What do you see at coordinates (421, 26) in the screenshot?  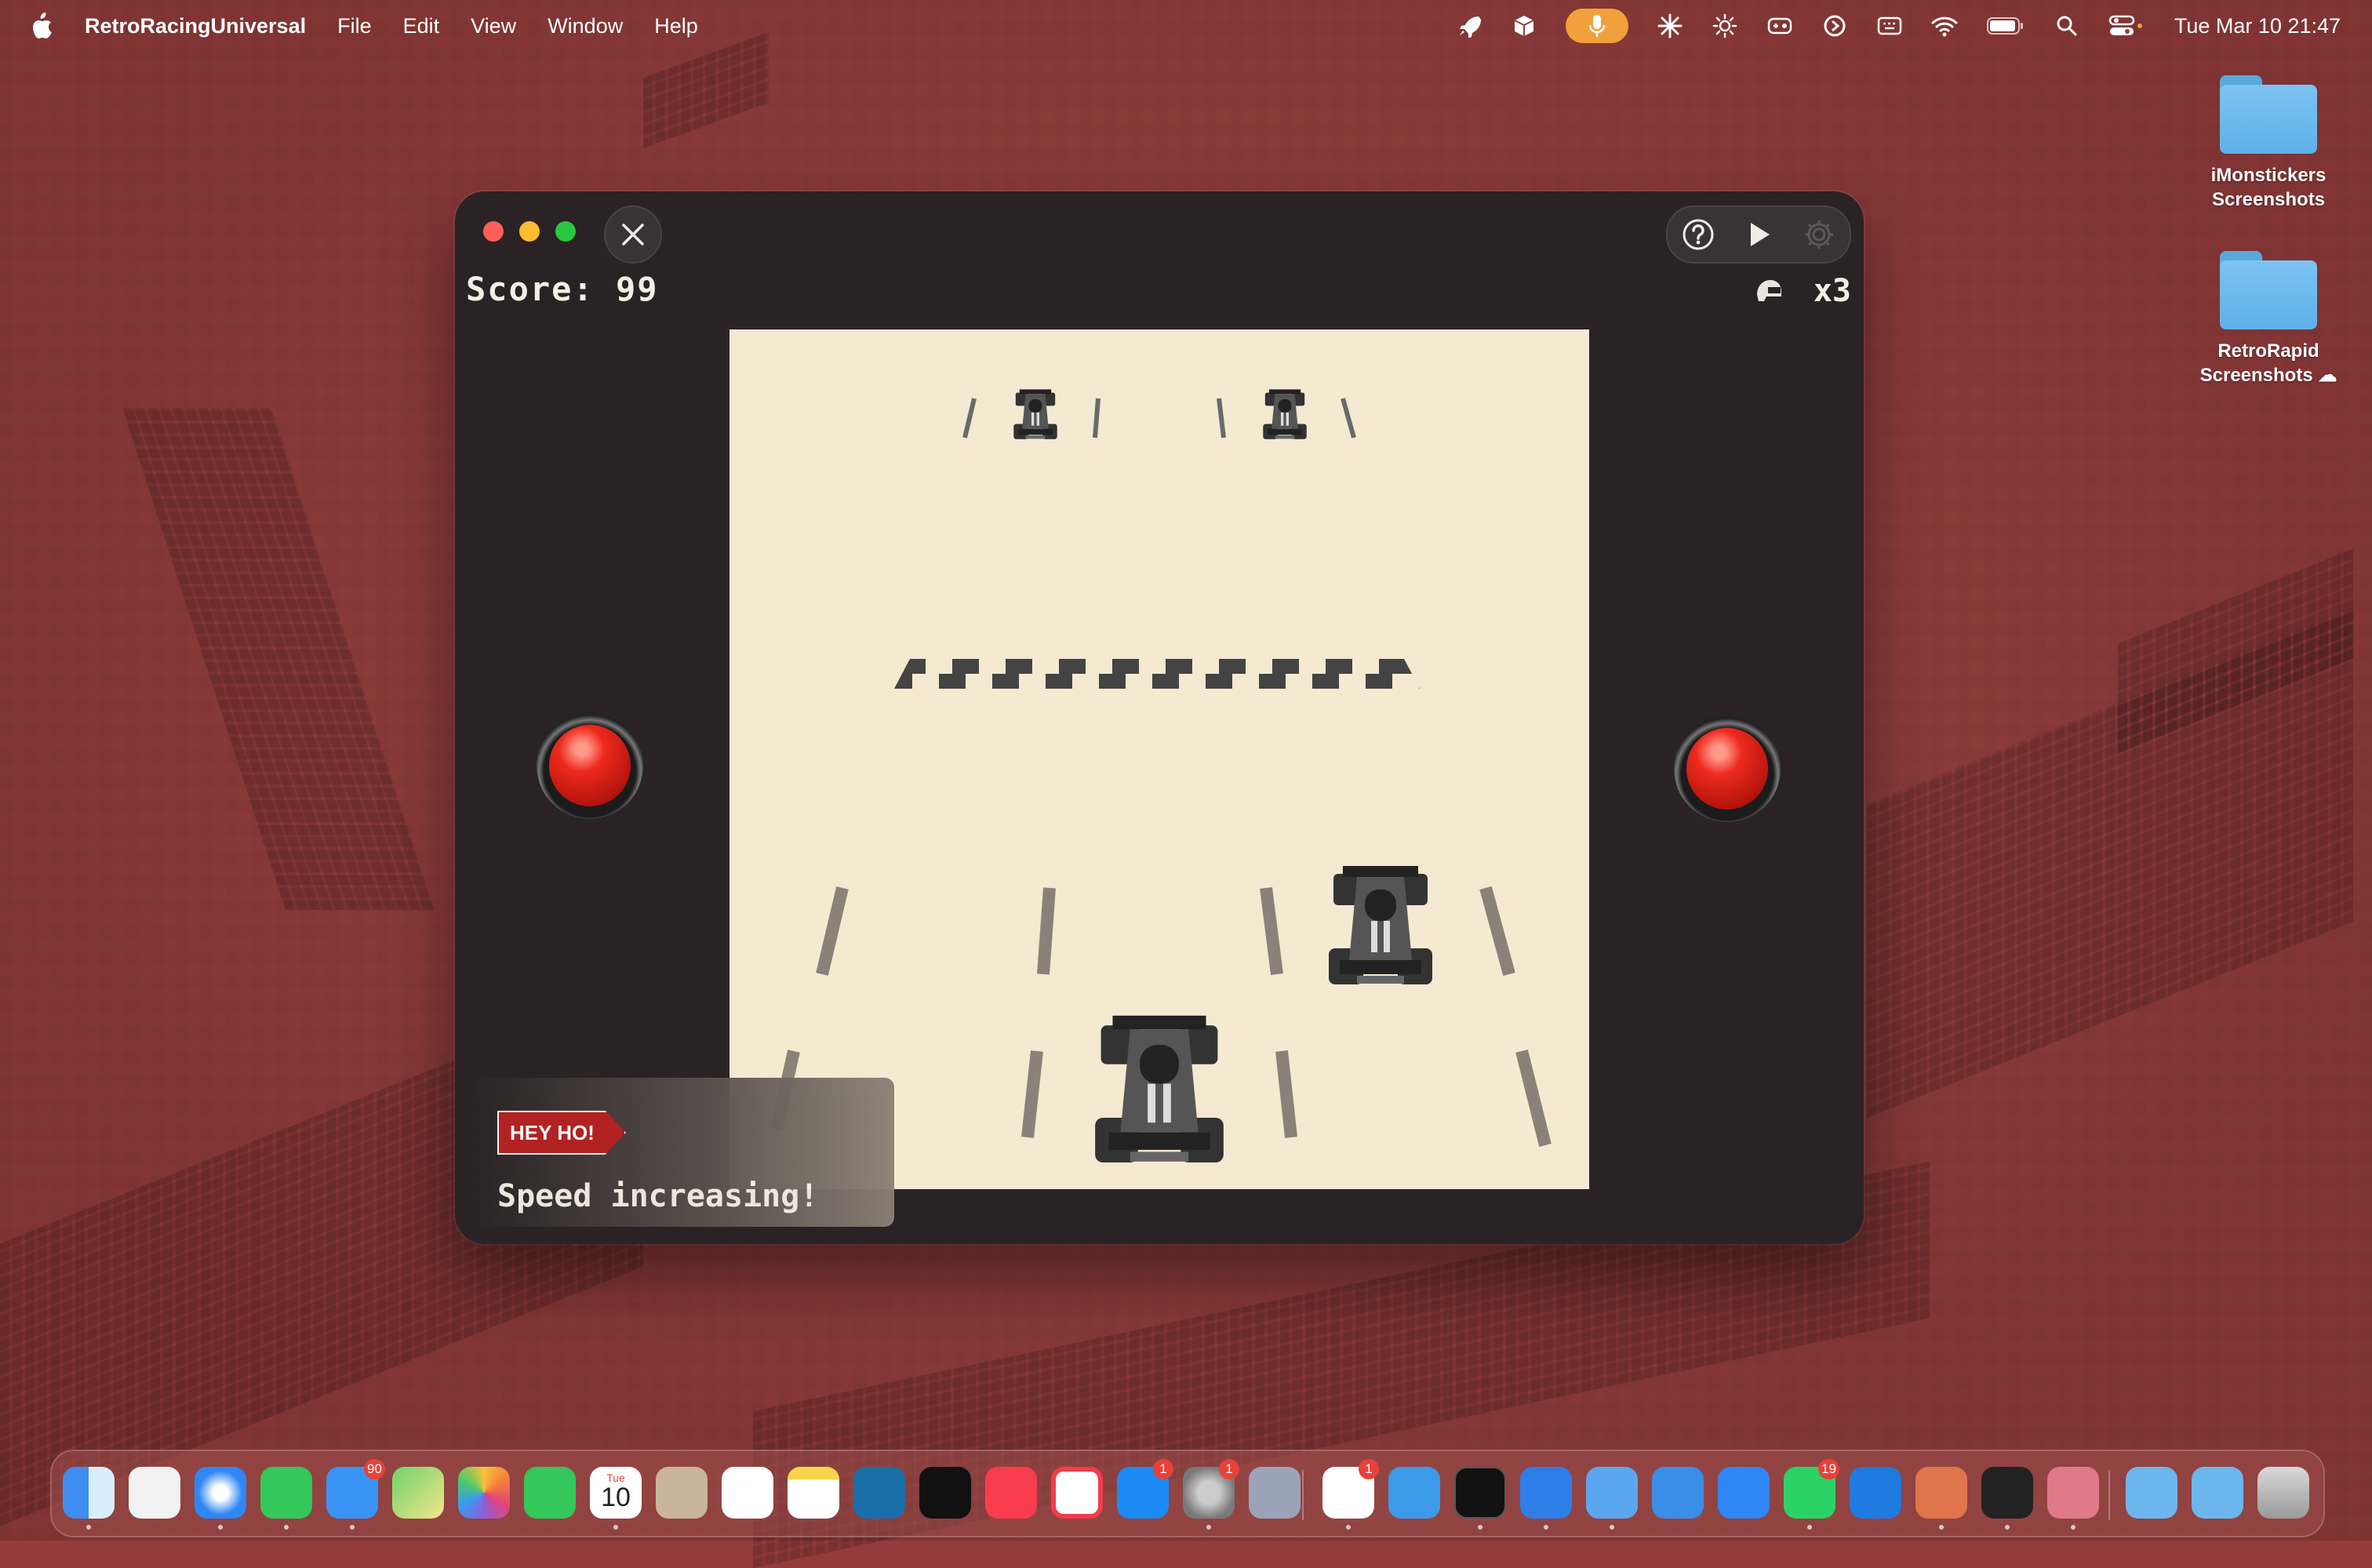 I see `menu-edit: Edit` at bounding box center [421, 26].